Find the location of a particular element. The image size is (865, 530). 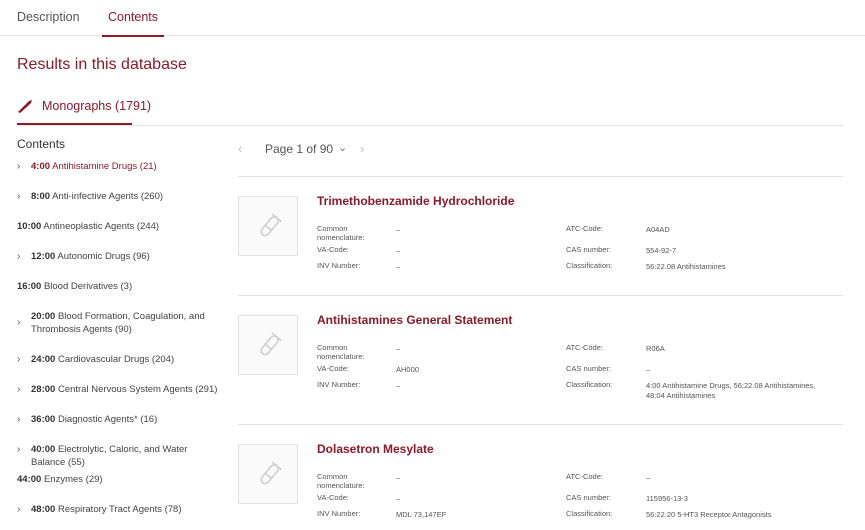

classification-value: 56:22.08 Antihistamines is located at coordinates (686, 266).